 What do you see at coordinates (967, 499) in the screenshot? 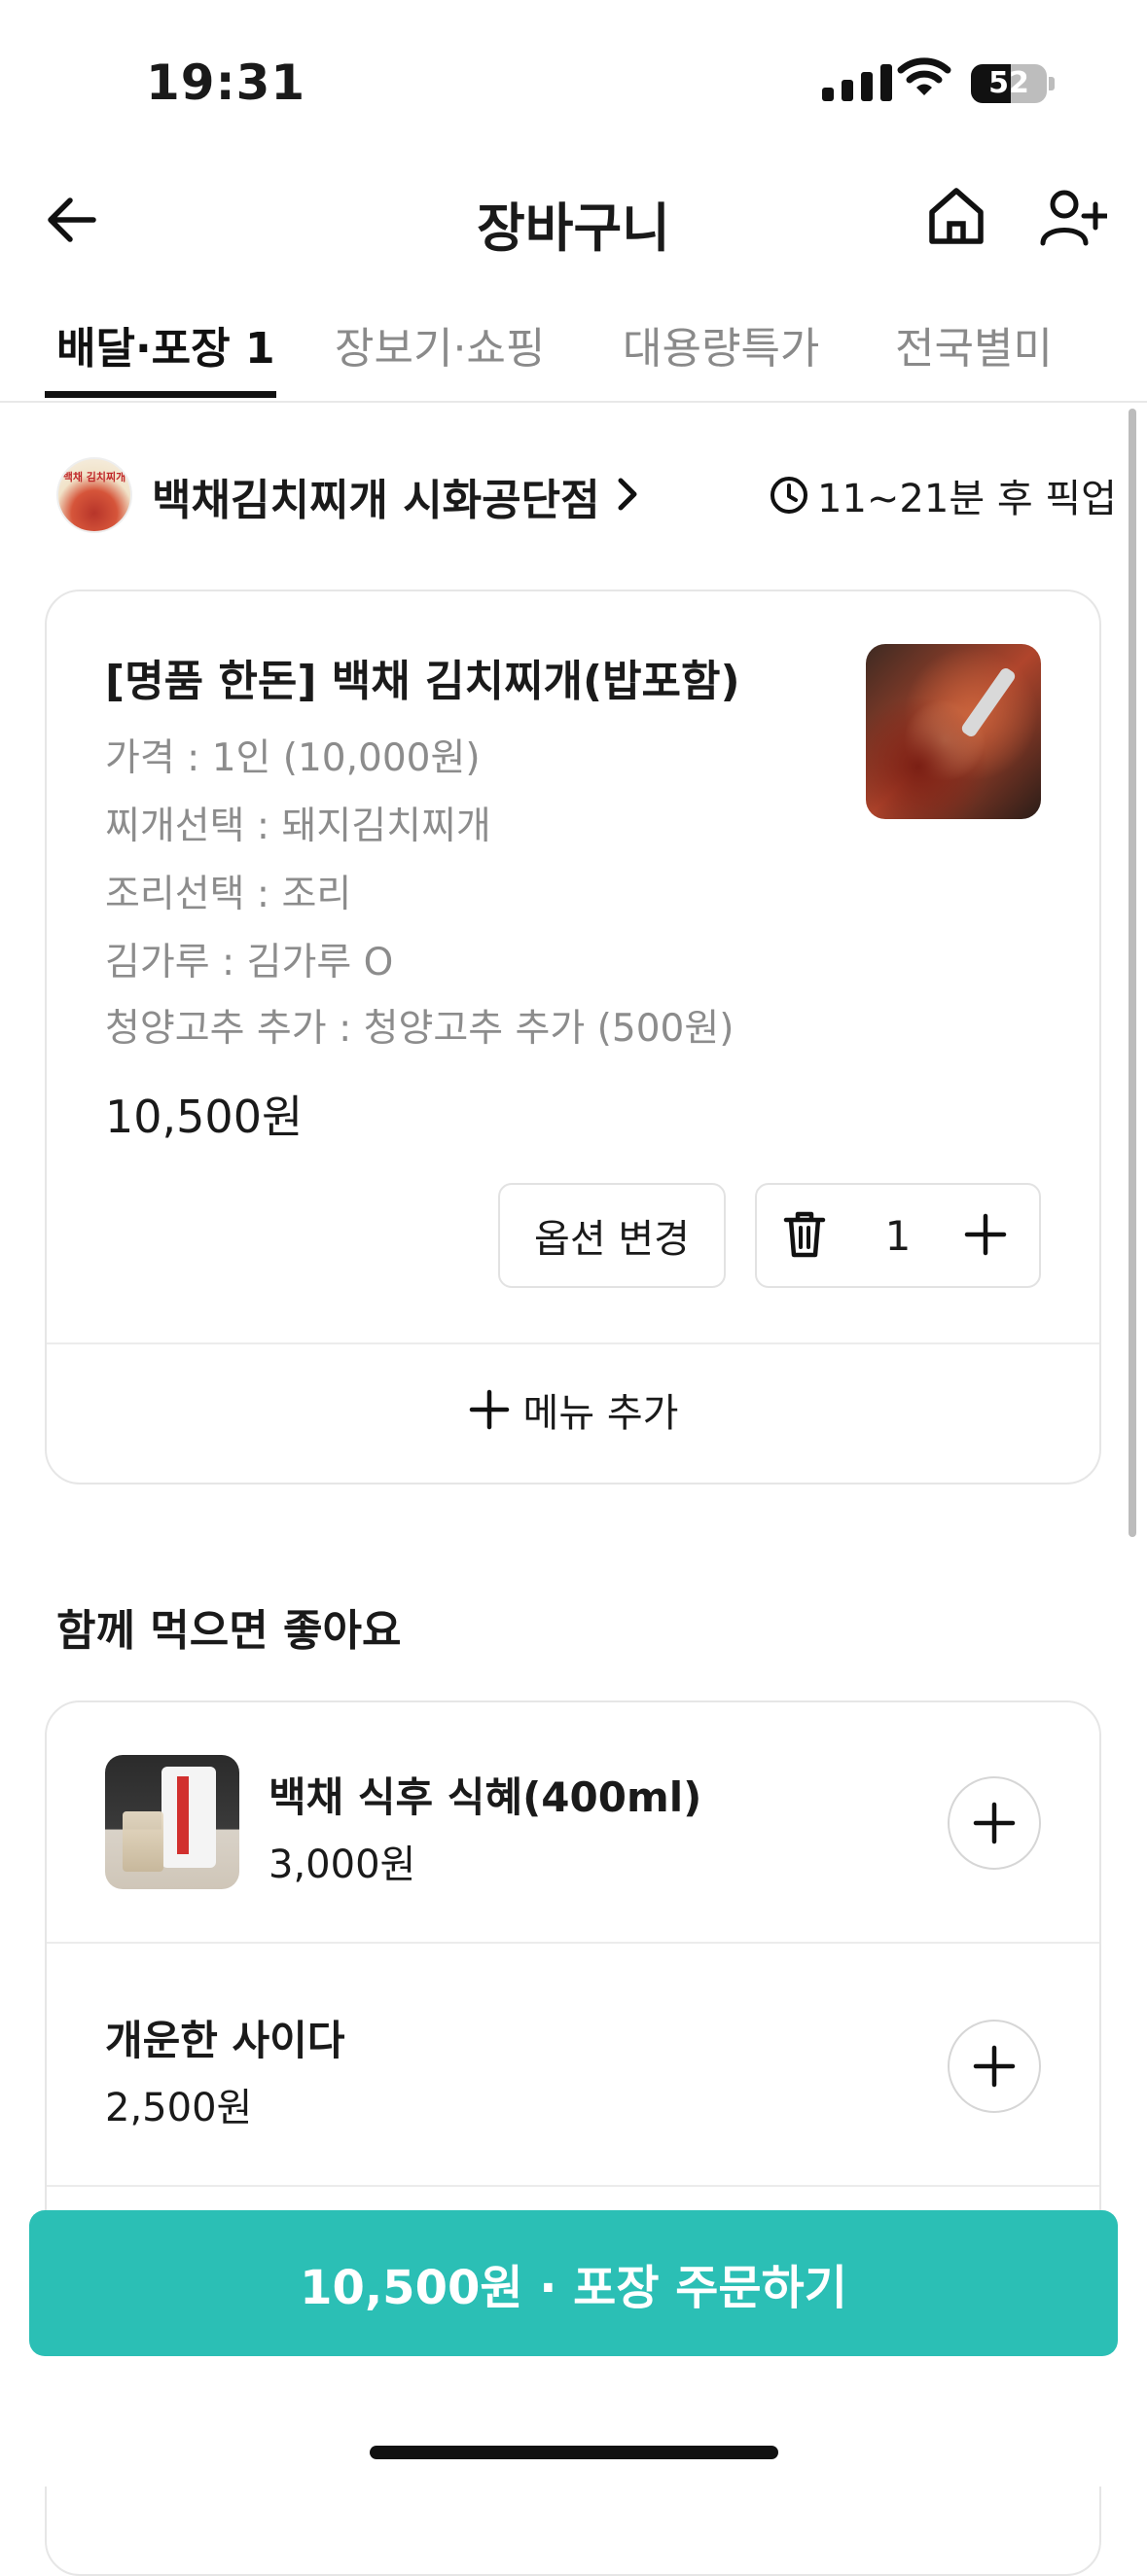
I see `pickup-time: 11~21분 후 픽업` at bounding box center [967, 499].